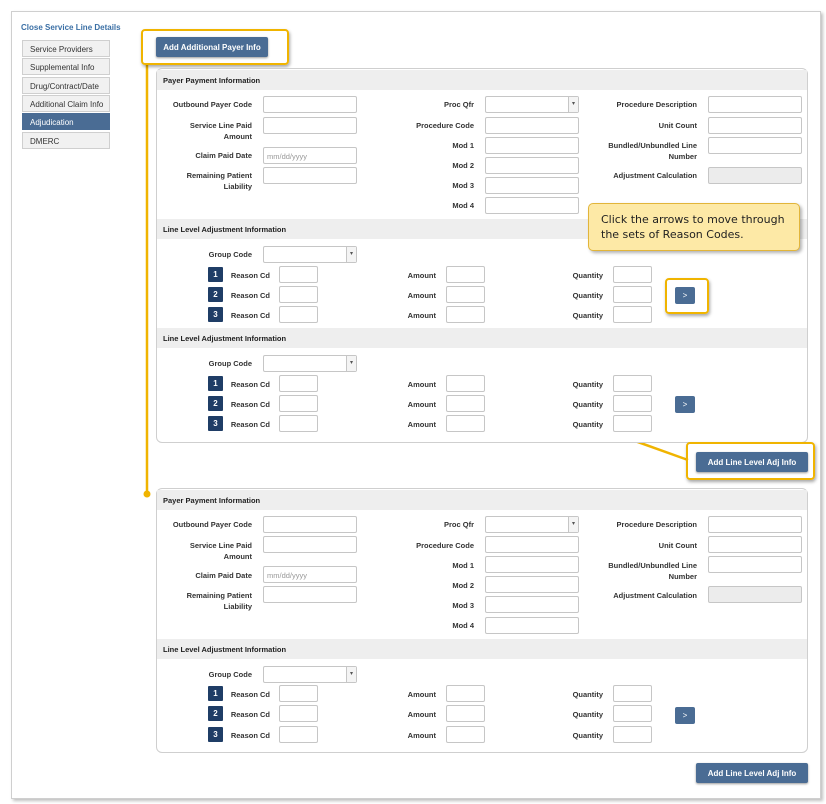 This screenshot has width=826, height=804. I want to click on label-remaining-patient: Remaining Patient, so click(219, 175).